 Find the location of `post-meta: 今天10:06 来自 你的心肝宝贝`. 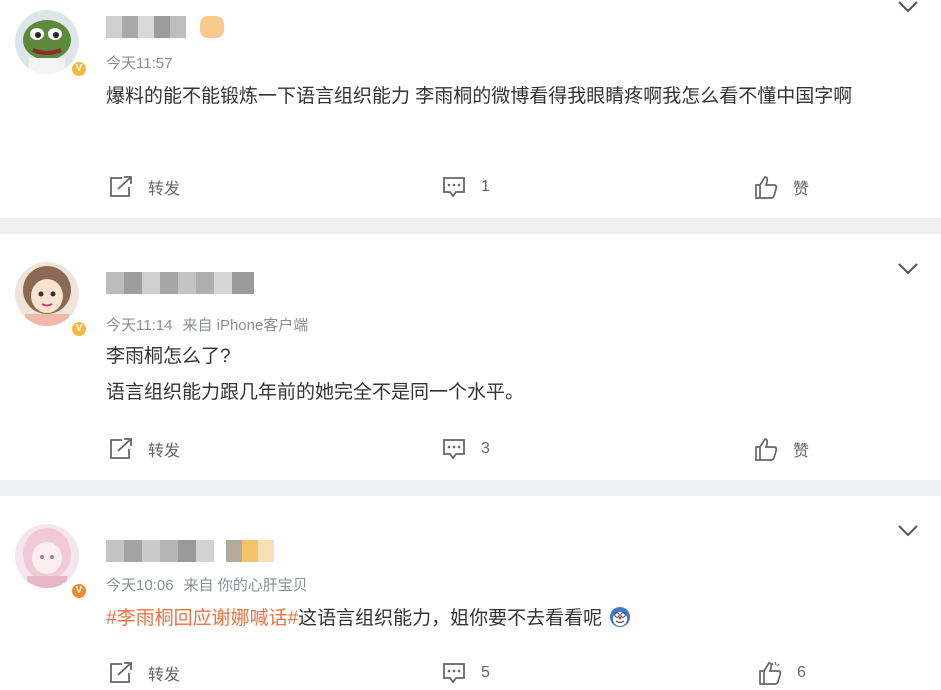

post-meta: 今天10:06 来自 你的心肝宝贝 is located at coordinates (207, 584).